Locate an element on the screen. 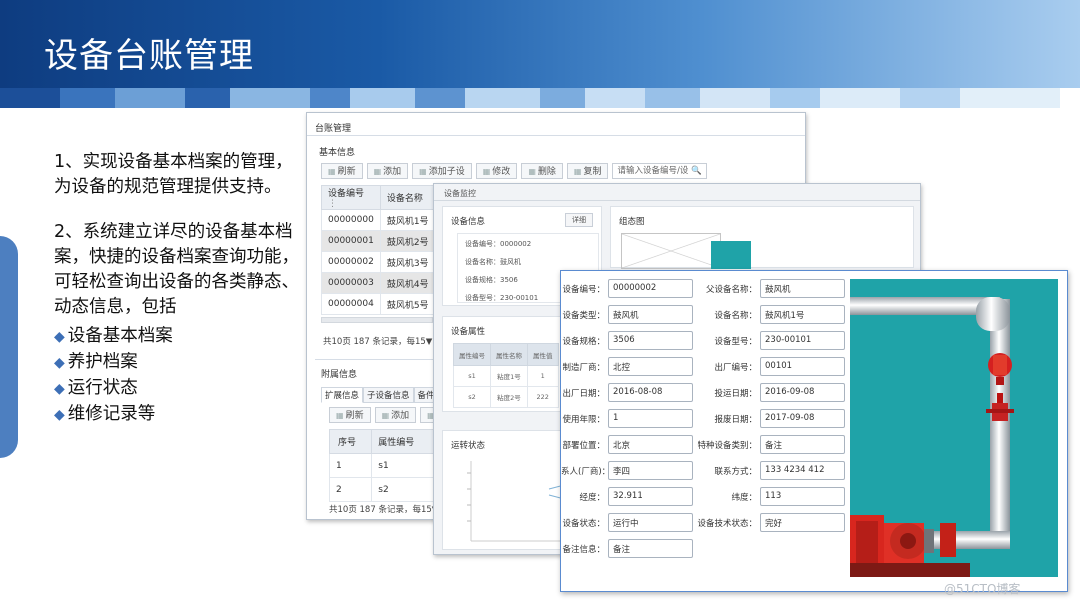  field-input: 运行中 is located at coordinates (650, 522).